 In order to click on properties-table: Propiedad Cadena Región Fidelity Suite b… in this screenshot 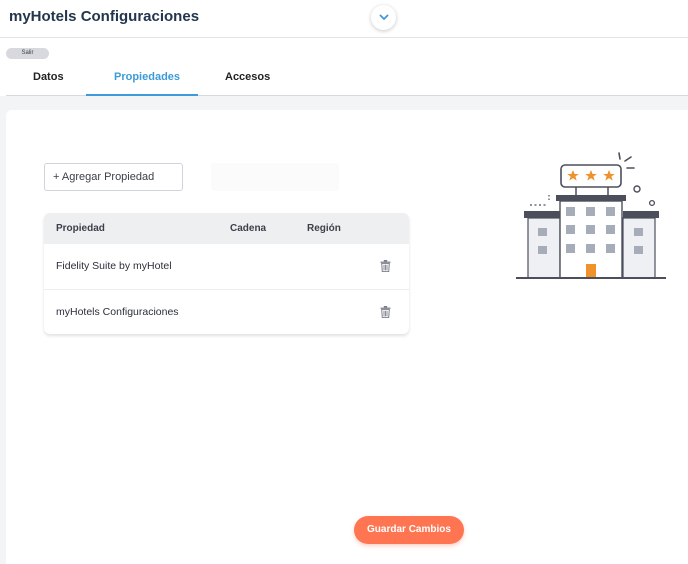, I will do `click(226, 273)`.